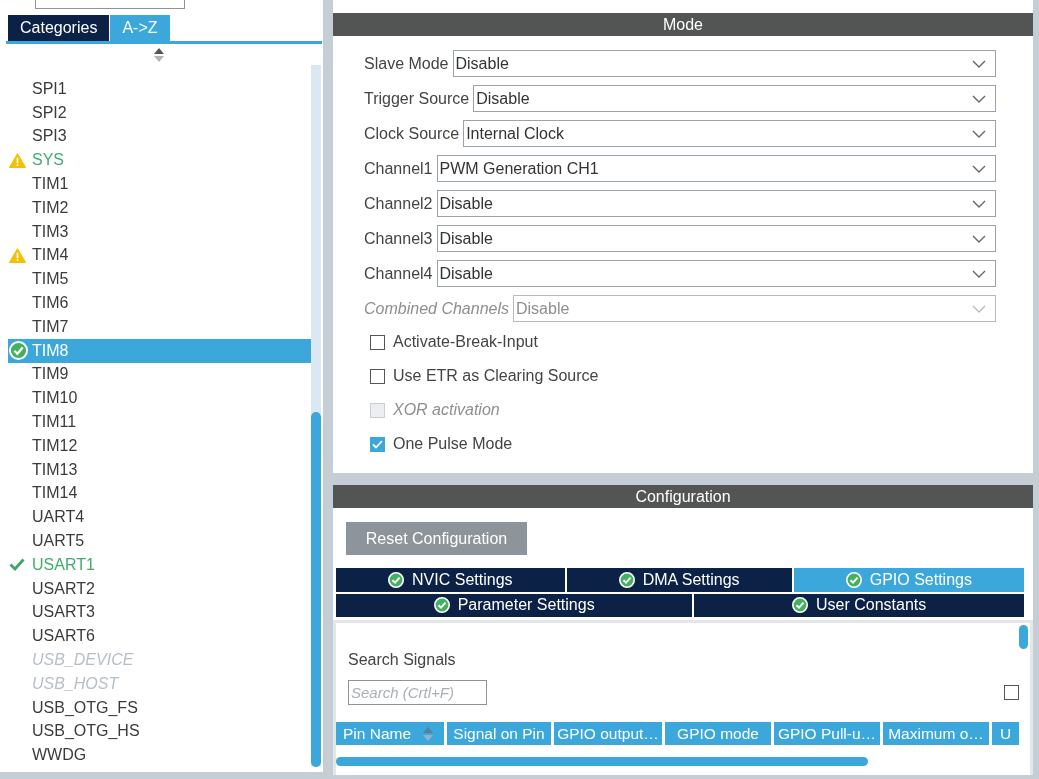  What do you see at coordinates (683, 24) in the screenshot?
I see `section-header: Mode` at bounding box center [683, 24].